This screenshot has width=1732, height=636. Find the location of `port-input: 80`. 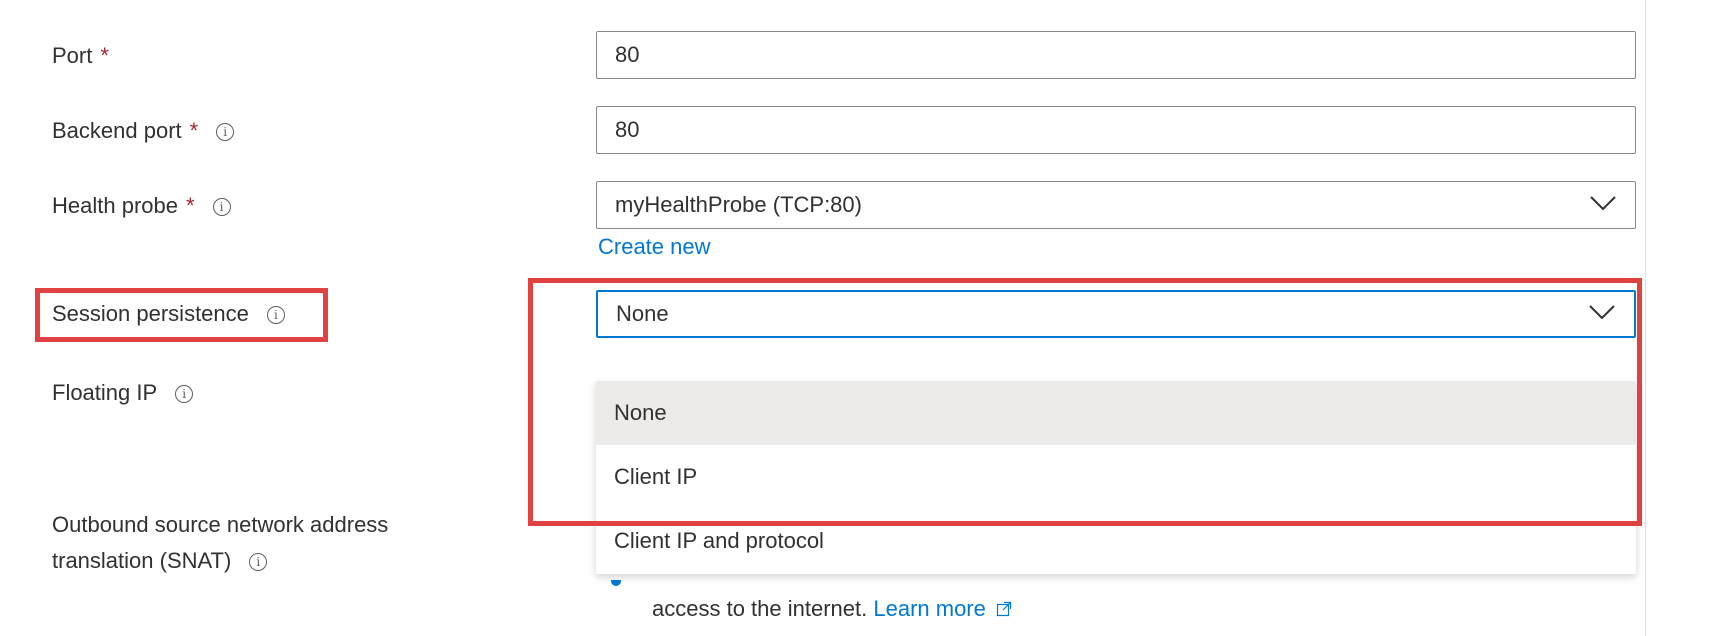

port-input: 80 is located at coordinates (1116, 55).